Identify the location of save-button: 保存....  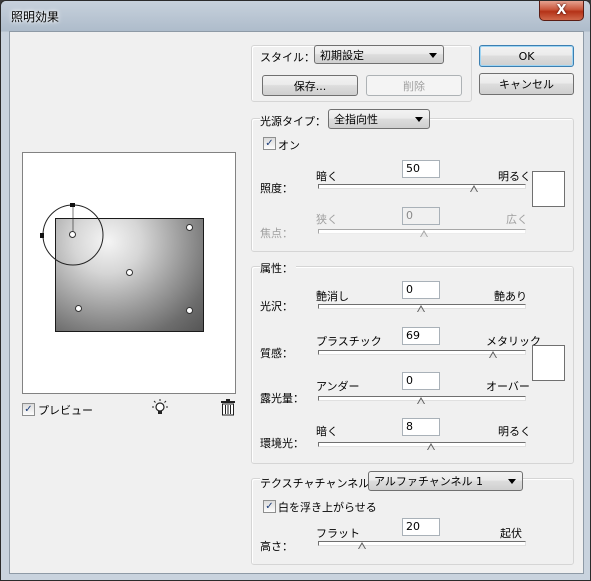
(310, 85).